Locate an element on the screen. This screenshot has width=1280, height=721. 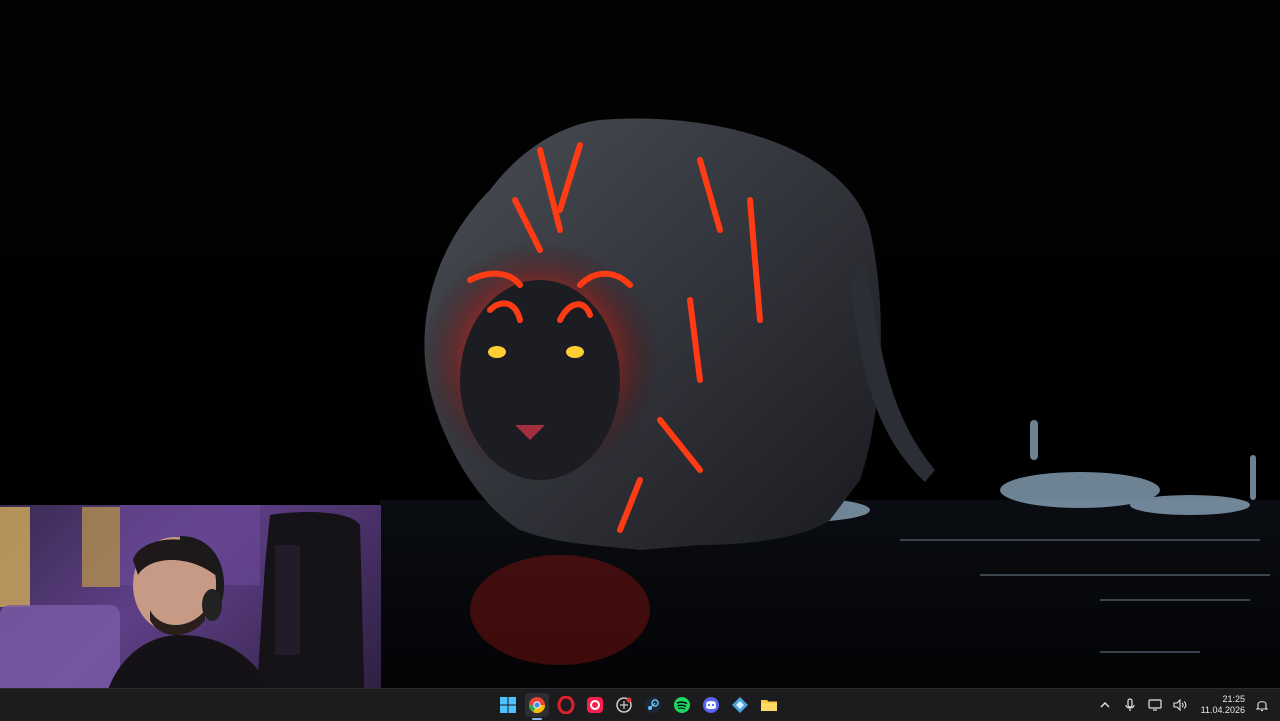
taskbar-apps is located at coordinates (638, 706).